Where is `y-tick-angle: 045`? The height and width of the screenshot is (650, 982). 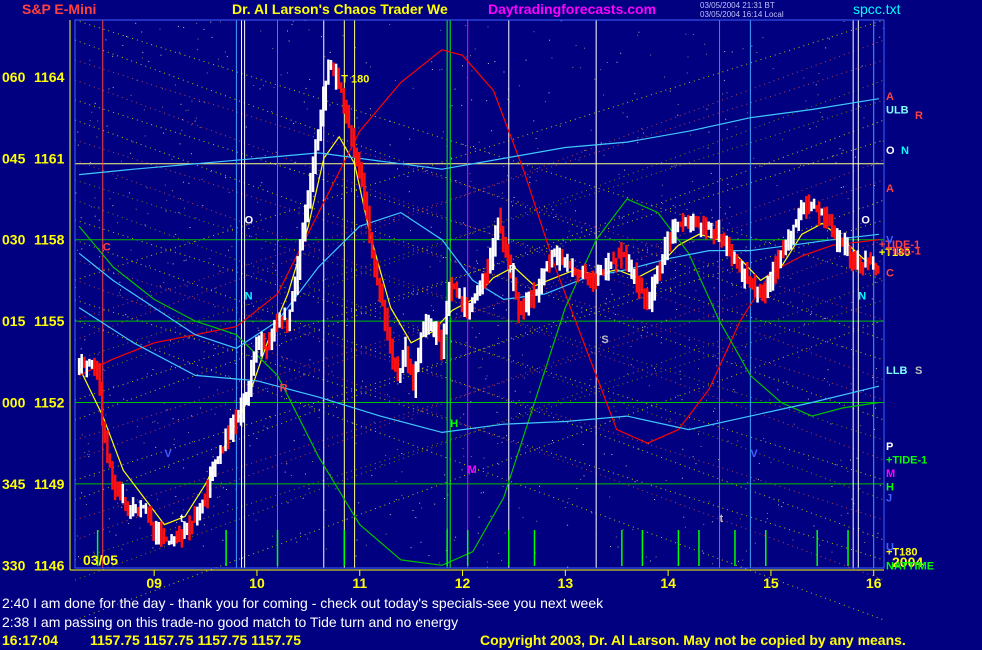
y-tick-angle: 045 is located at coordinates (14, 158).